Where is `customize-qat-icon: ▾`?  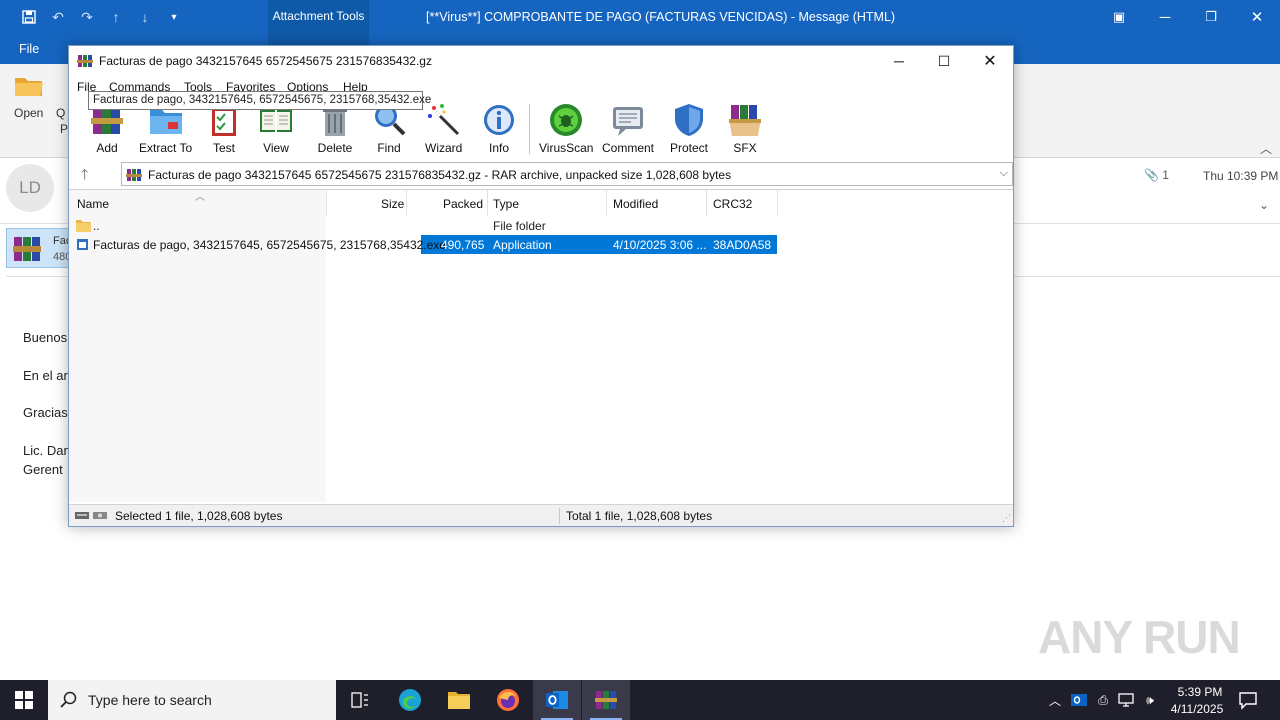 customize-qat-icon: ▾ is located at coordinates (174, 17).